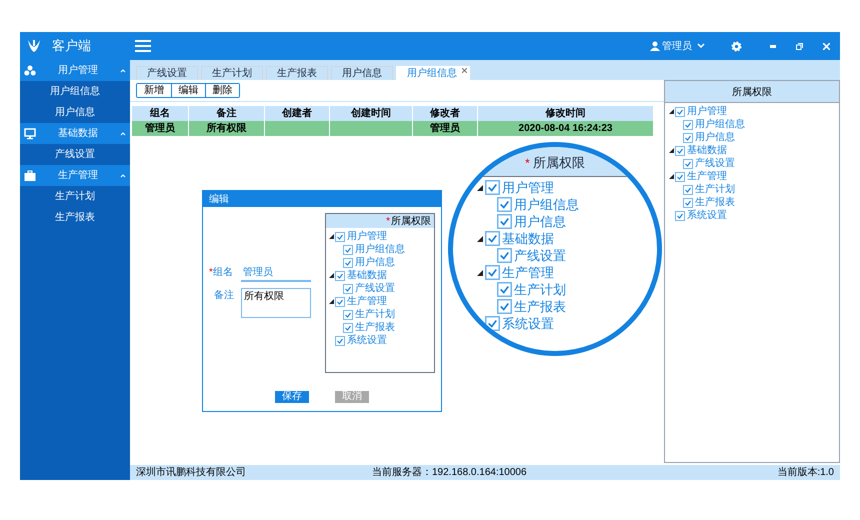 This screenshot has height=520, width=860. Describe the element at coordinates (219, 199) in the screenshot. I see `dialog-title: 编辑` at that location.